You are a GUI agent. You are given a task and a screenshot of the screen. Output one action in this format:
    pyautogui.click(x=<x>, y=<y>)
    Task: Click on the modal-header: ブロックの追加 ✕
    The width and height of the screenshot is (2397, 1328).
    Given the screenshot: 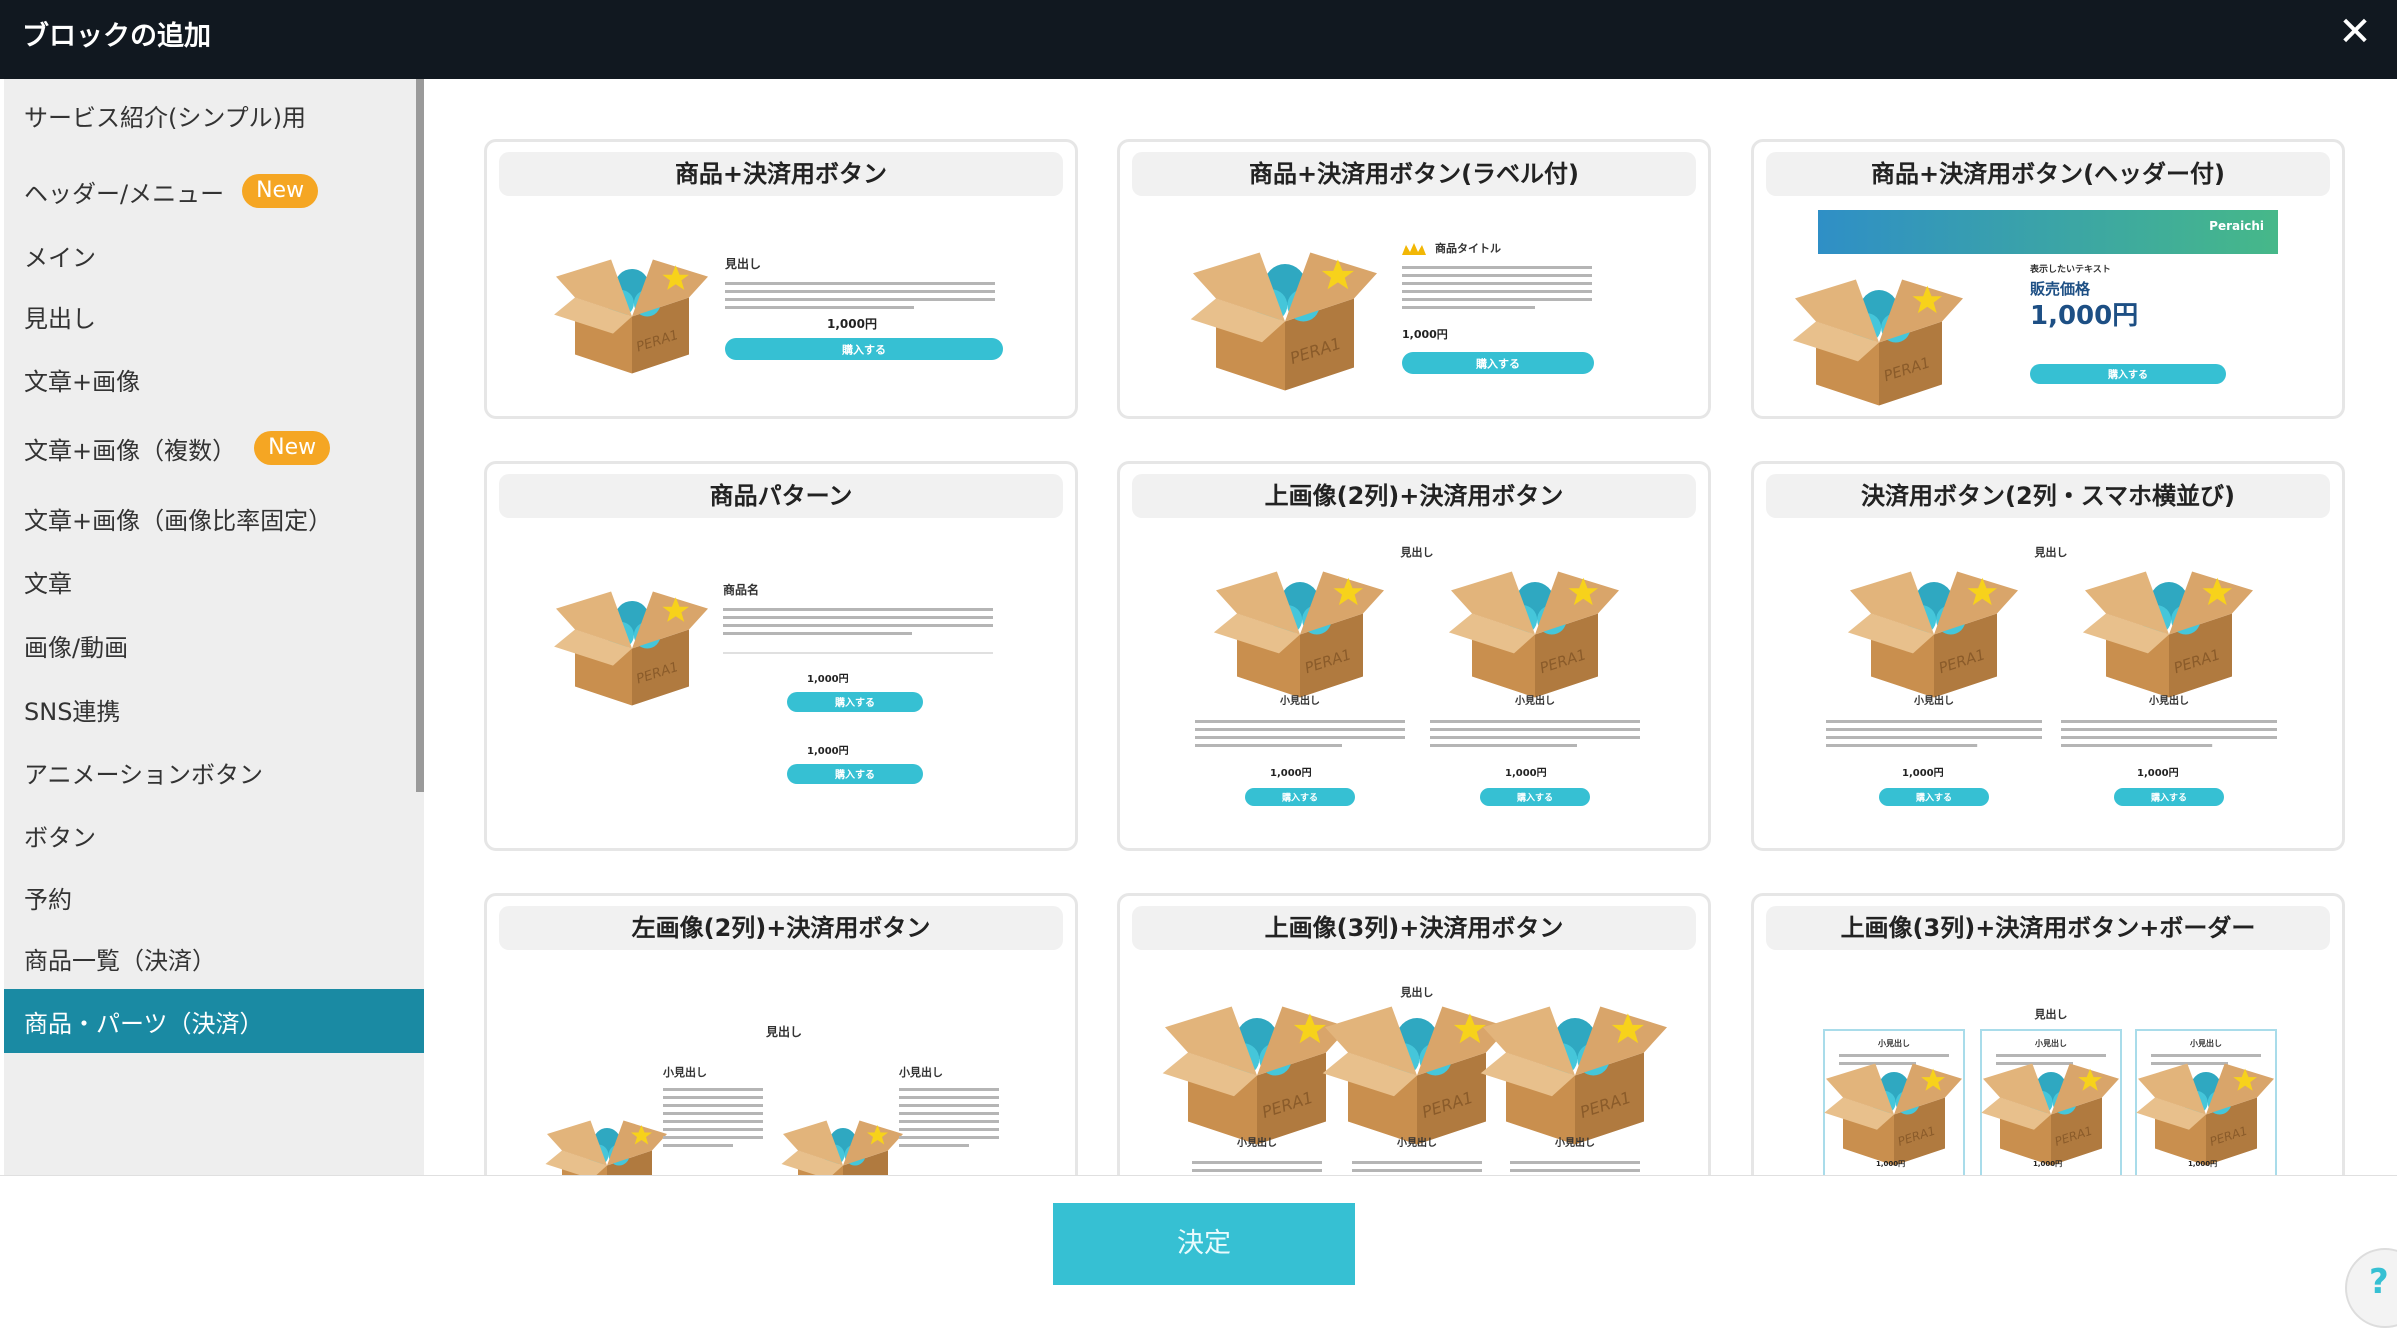 What is the action you would take?
    pyautogui.click(x=1198, y=39)
    